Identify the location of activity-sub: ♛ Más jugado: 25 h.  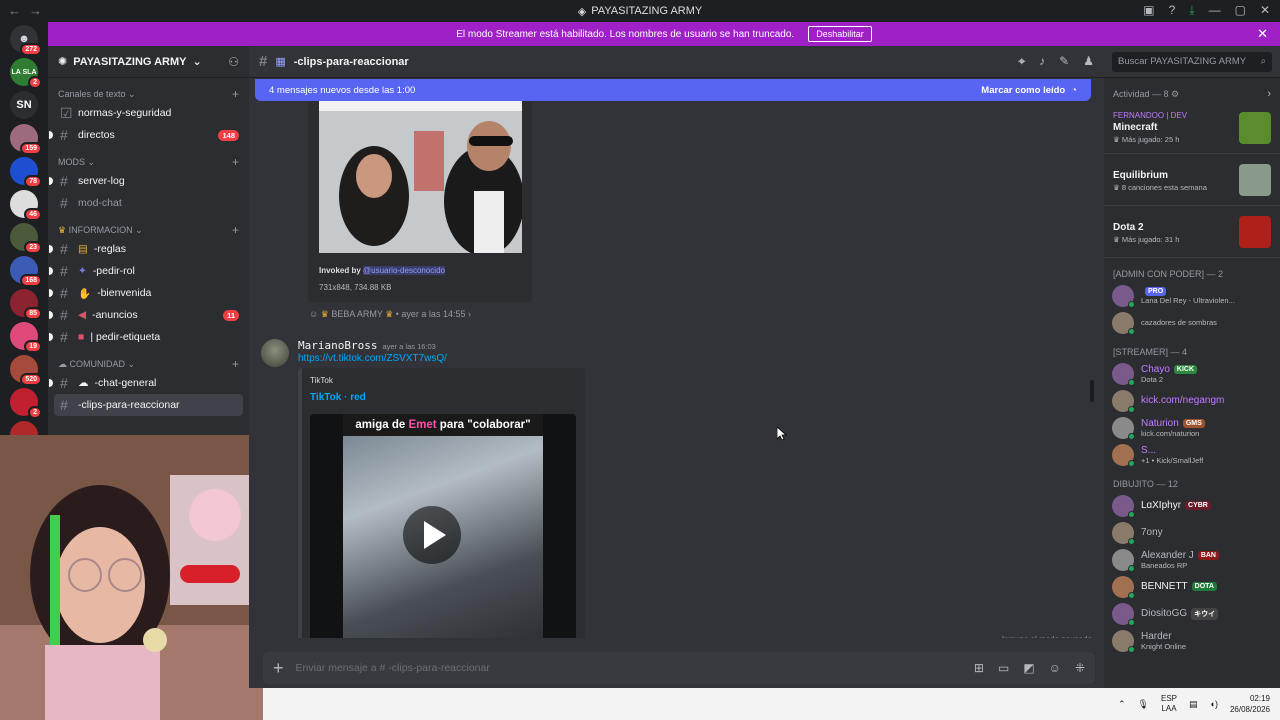
(1146, 139).